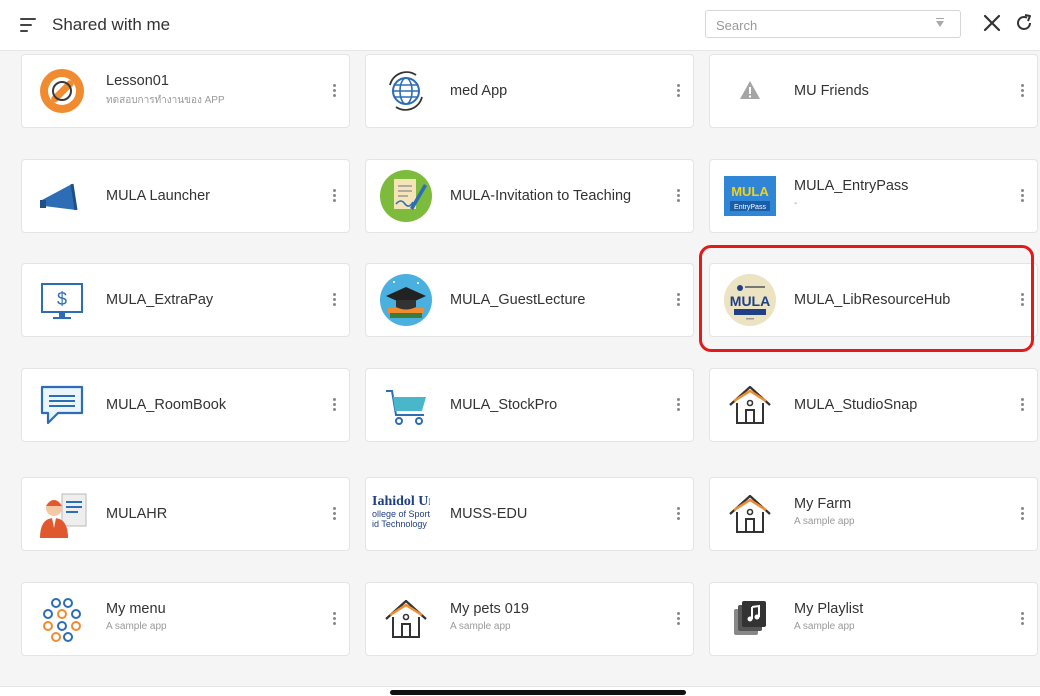 The image size is (1040, 696). What do you see at coordinates (856, 405) in the screenshot?
I see `app-title: MULA_StudioSnap` at bounding box center [856, 405].